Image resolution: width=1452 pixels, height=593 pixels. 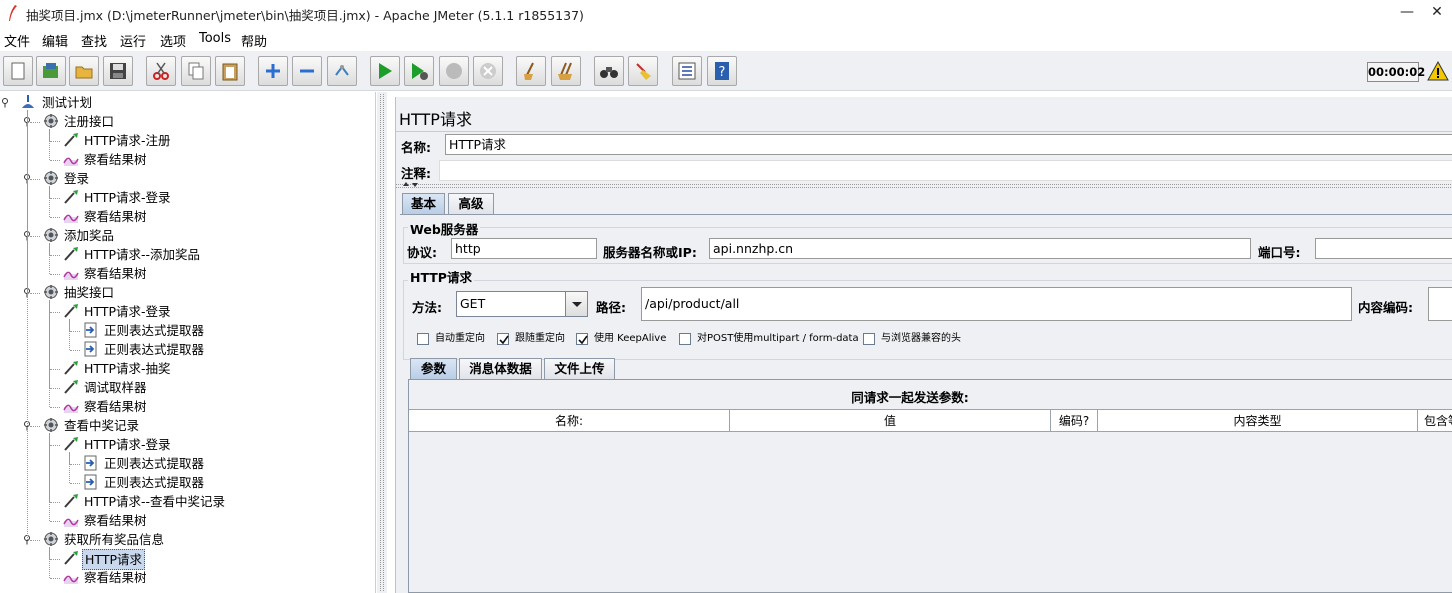 What do you see at coordinates (576, 304) in the screenshot?
I see `chevron-down-icon` at bounding box center [576, 304].